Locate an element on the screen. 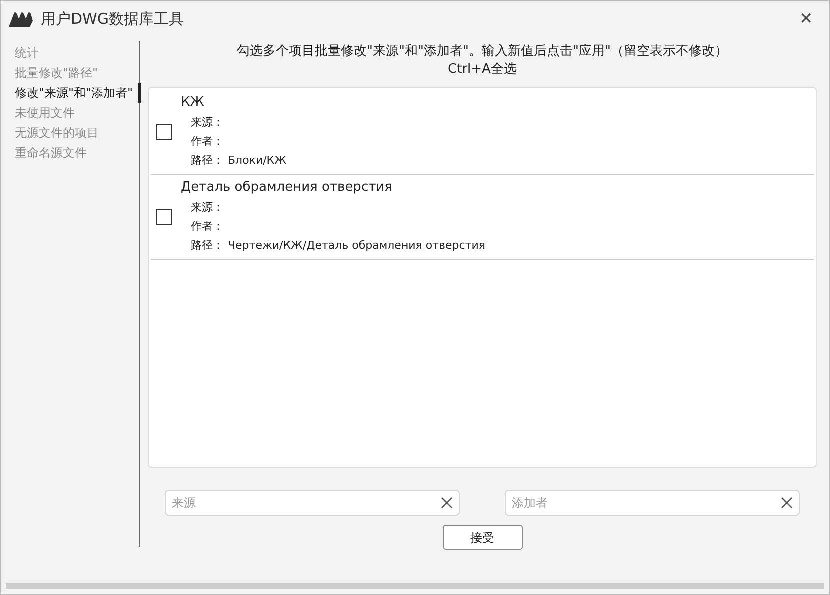  instruction-text: Ctrl+A全选 is located at coordinates (482, 70).